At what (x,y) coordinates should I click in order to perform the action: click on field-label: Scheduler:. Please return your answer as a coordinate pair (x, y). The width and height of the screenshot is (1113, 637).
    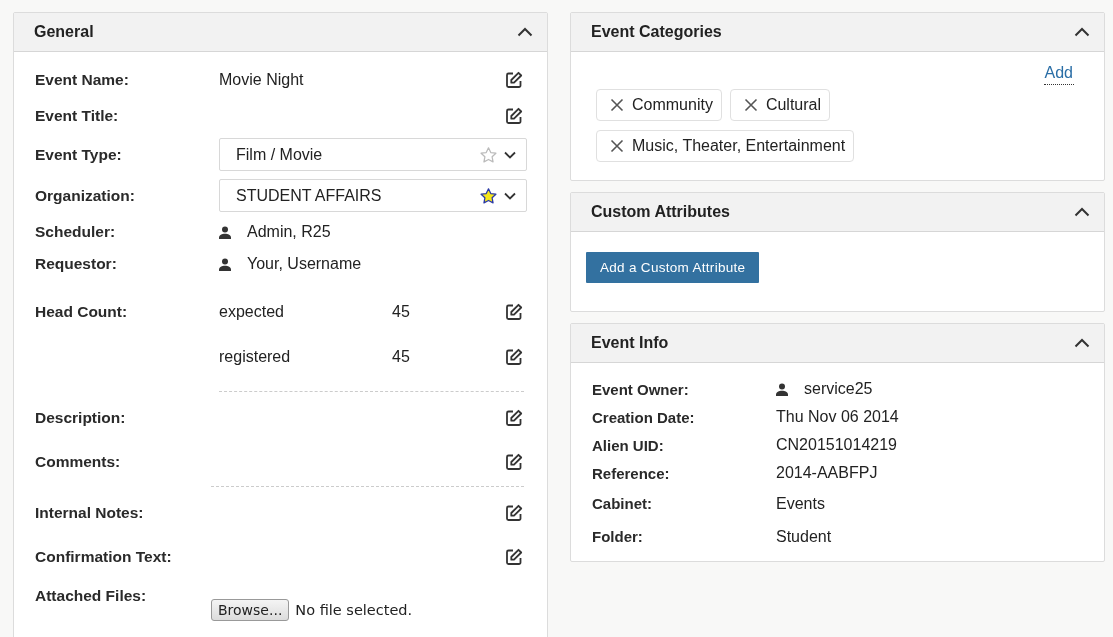
    Looking at the image, I should click on (76, 232).